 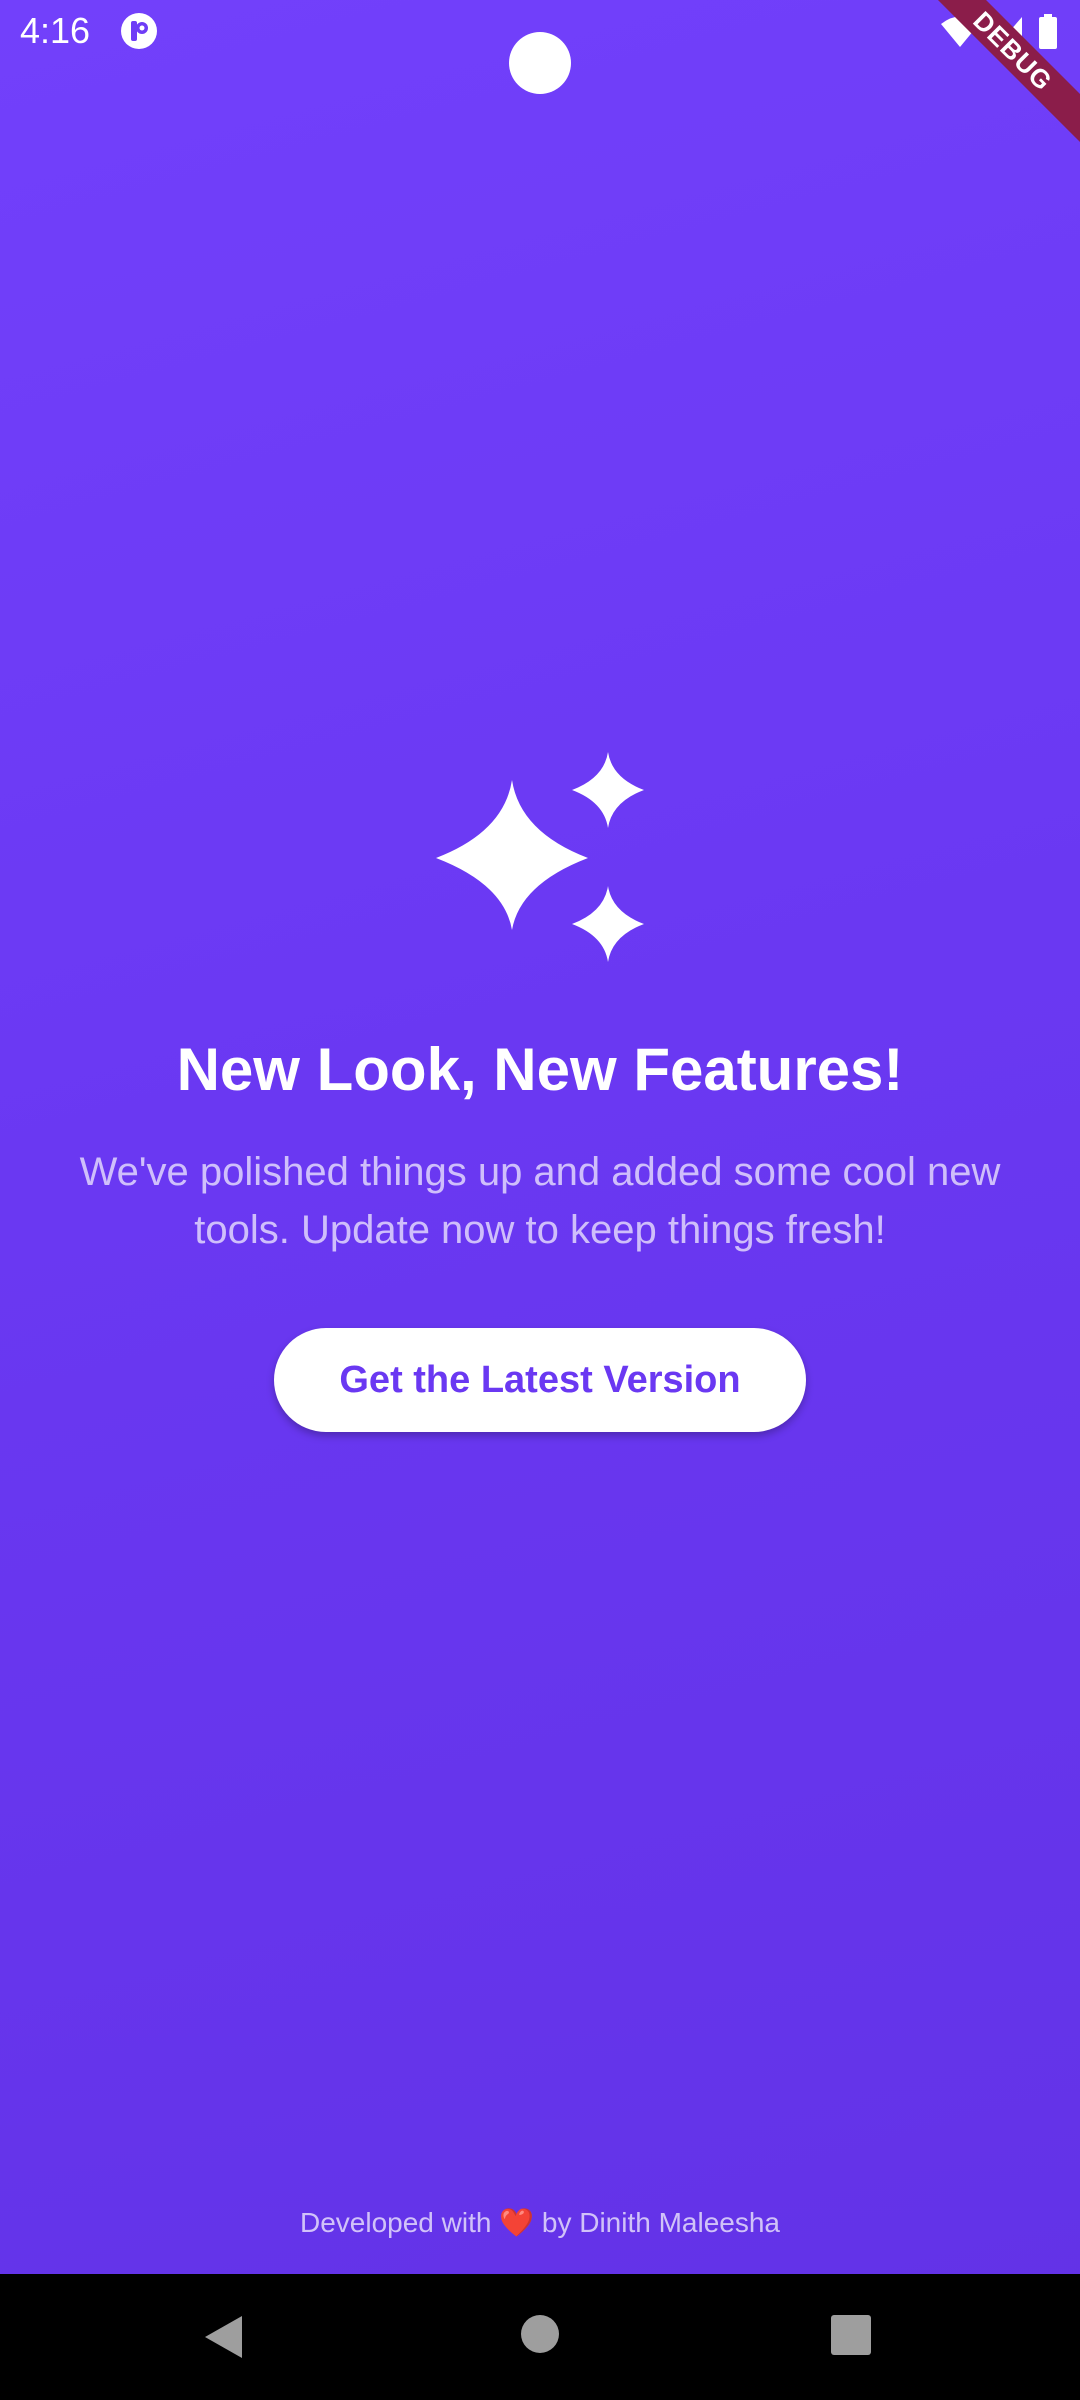 What do you see at coordinates (55, 30) in the screenshot?
I see `status-time: 4:16` at bounding box center [55, 30].